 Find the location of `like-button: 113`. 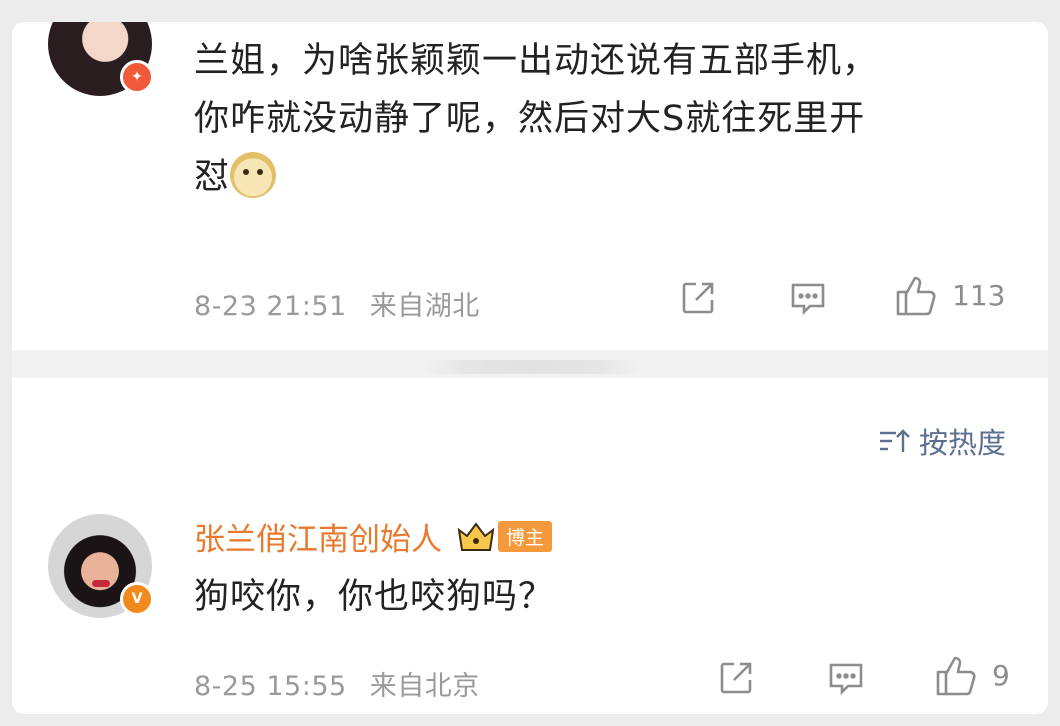

like-button: 113 is located at coordinates (949, 295).